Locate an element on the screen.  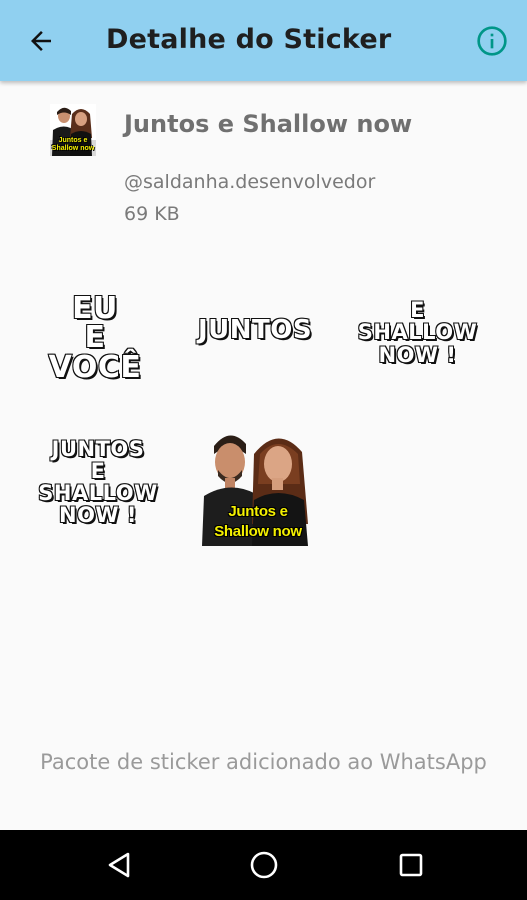
circle-home-icon is located at coordinates (264, 865).